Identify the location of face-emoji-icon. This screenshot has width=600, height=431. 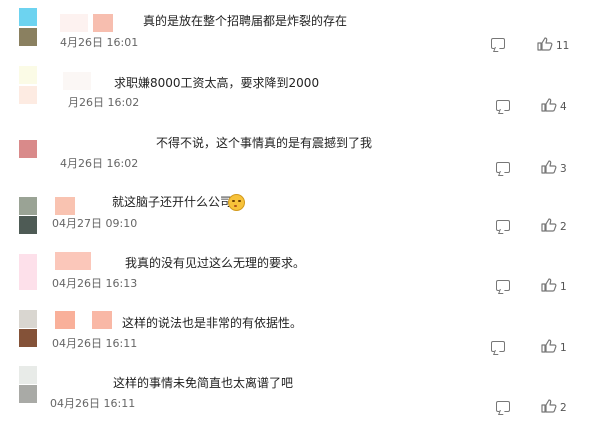
(236, 202).